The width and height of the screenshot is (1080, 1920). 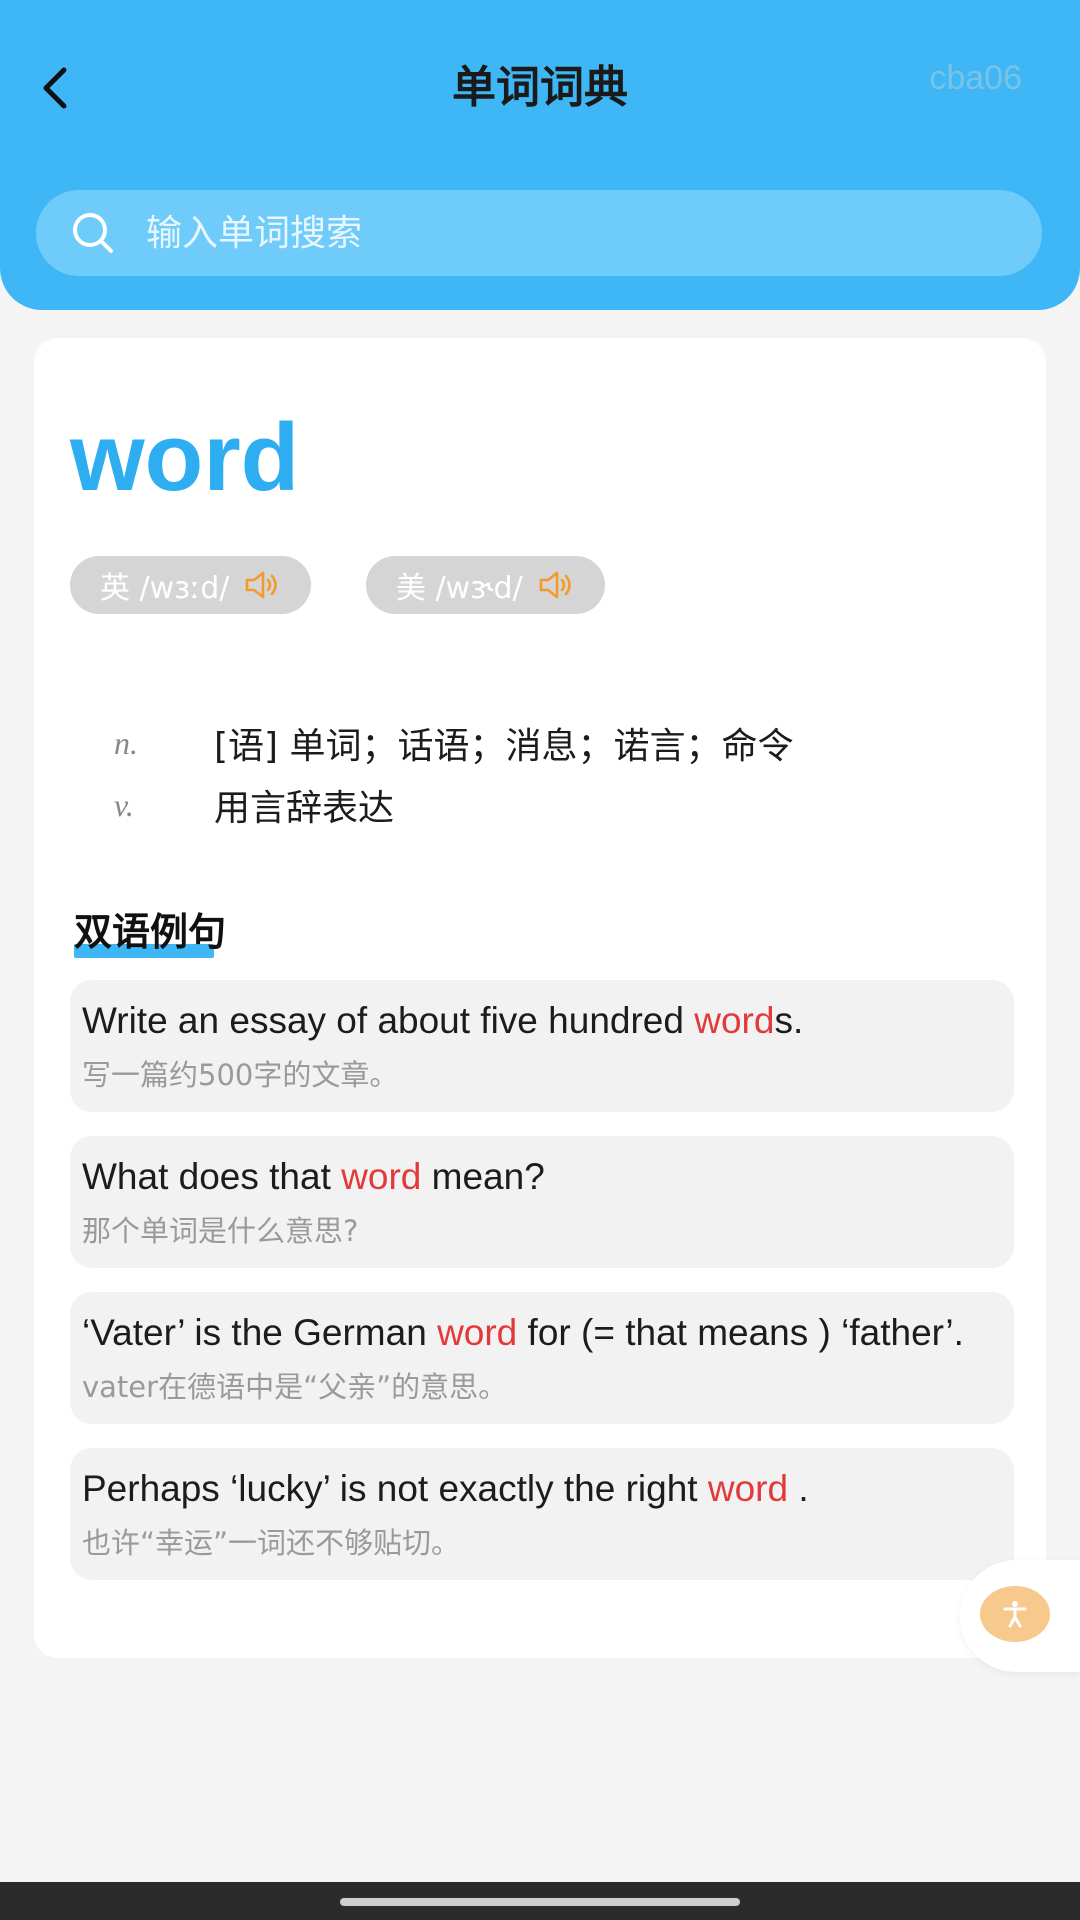 I want to click on definition-row: n. [语] 单词；话语；消息；诺言；命令, so click(x=454, y=743).